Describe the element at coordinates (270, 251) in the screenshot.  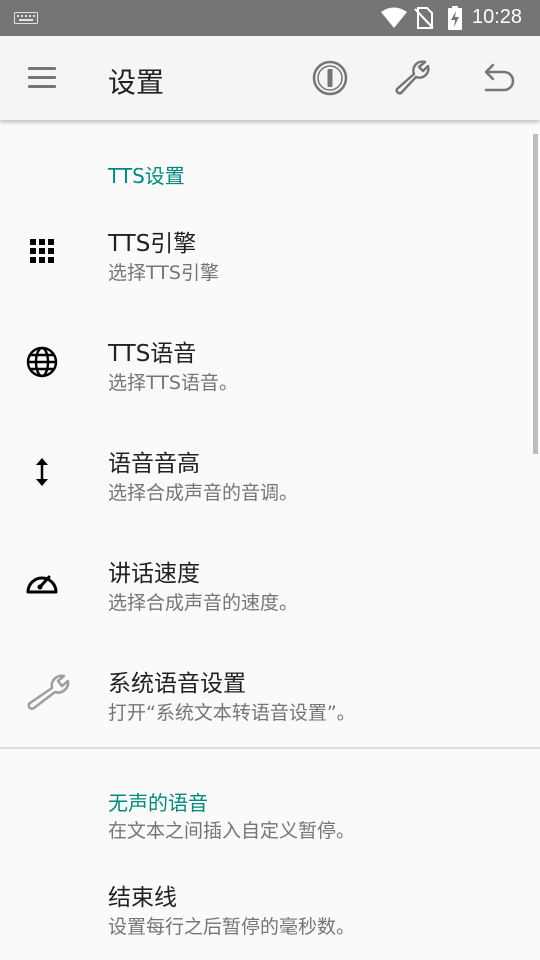
I see `pref-tts-engine: TTS引擎 选择TTS引擎` at that location.